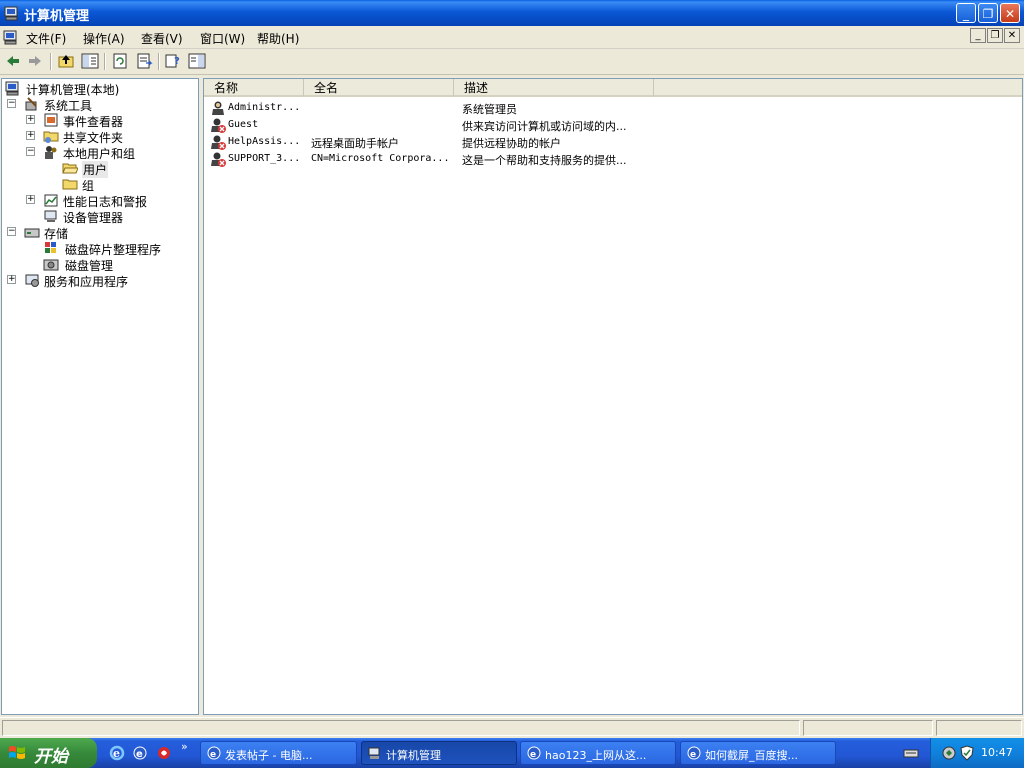 The height and width of the screenshot is (768, 1024). I want to click on quicklaunch-chevron: », so click(184, 746).